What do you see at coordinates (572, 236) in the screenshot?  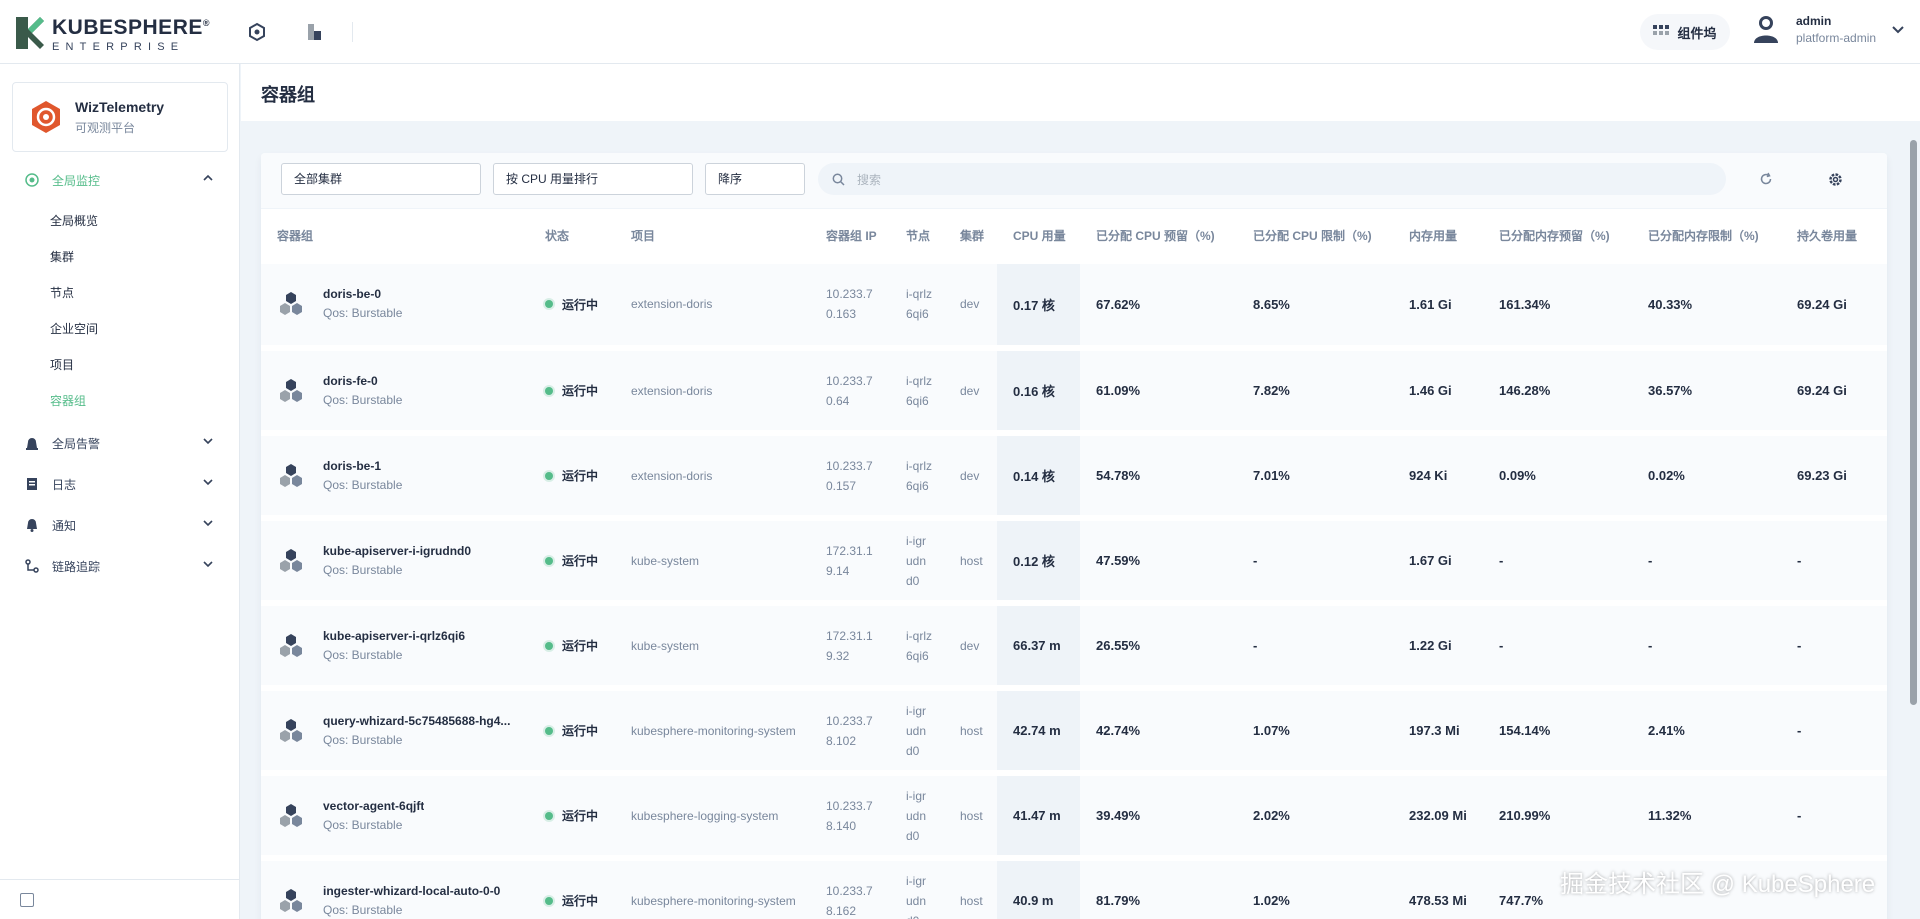 I see `column-header: 状态` at bounding box center [572, 236].